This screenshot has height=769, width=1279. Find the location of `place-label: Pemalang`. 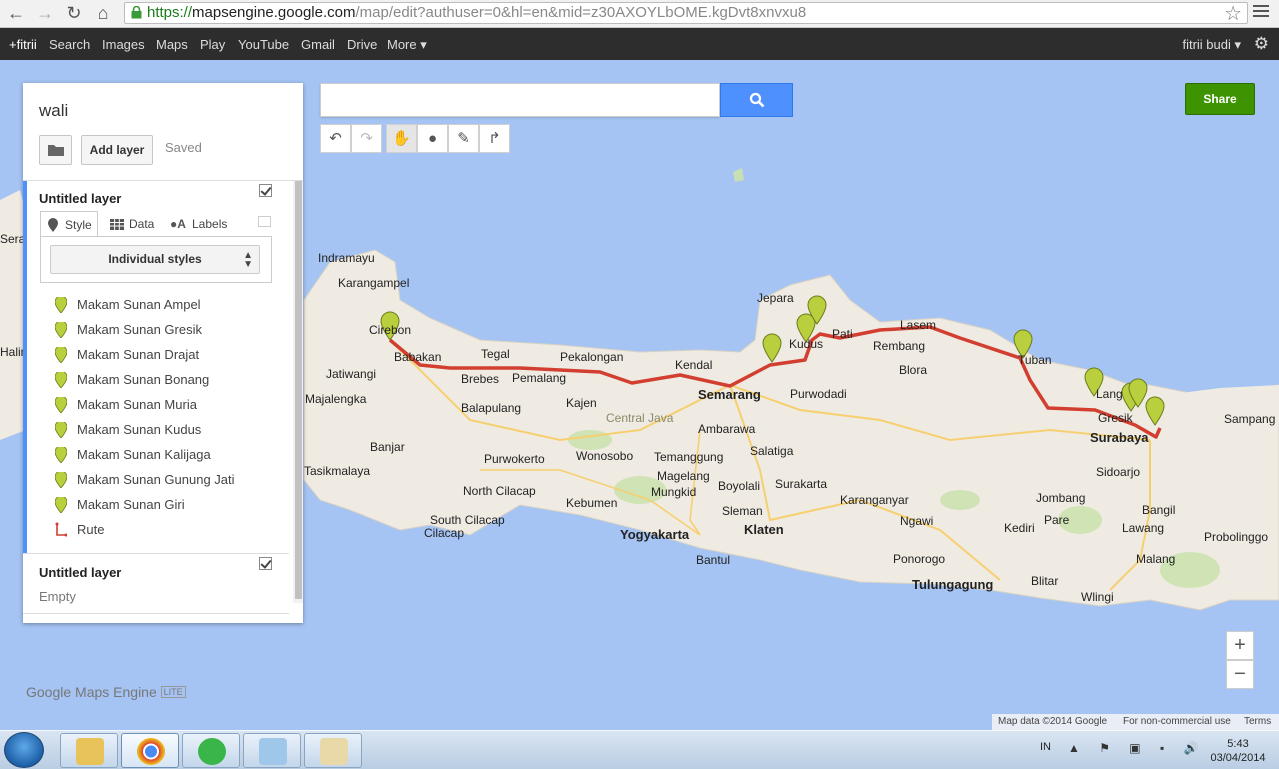

place-label: Pemalang is located at coordinates (539, 378).